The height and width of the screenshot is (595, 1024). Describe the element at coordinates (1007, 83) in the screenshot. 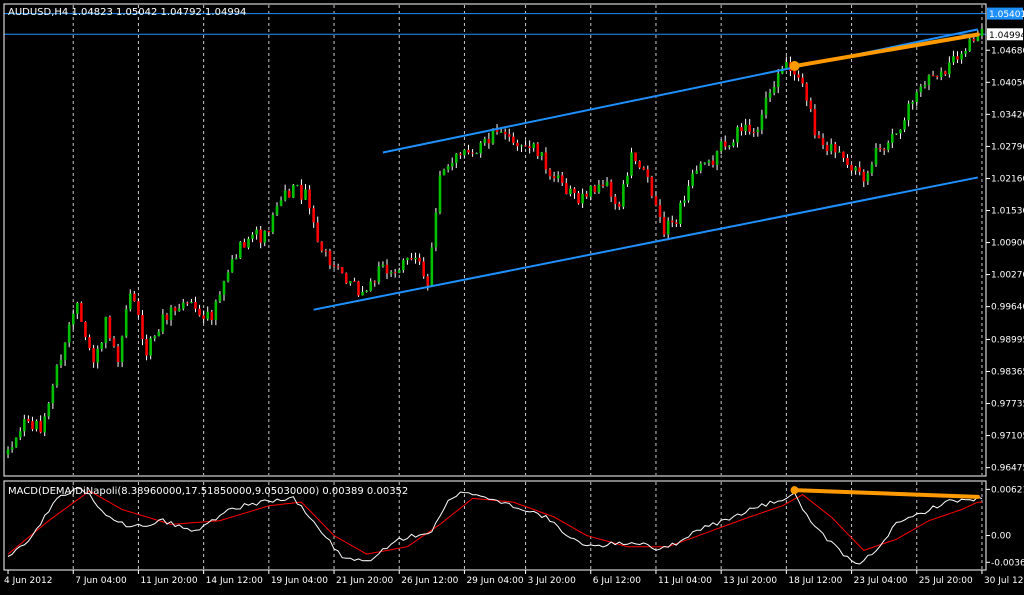

I see `price-tick-label: 1.04050` at that location.